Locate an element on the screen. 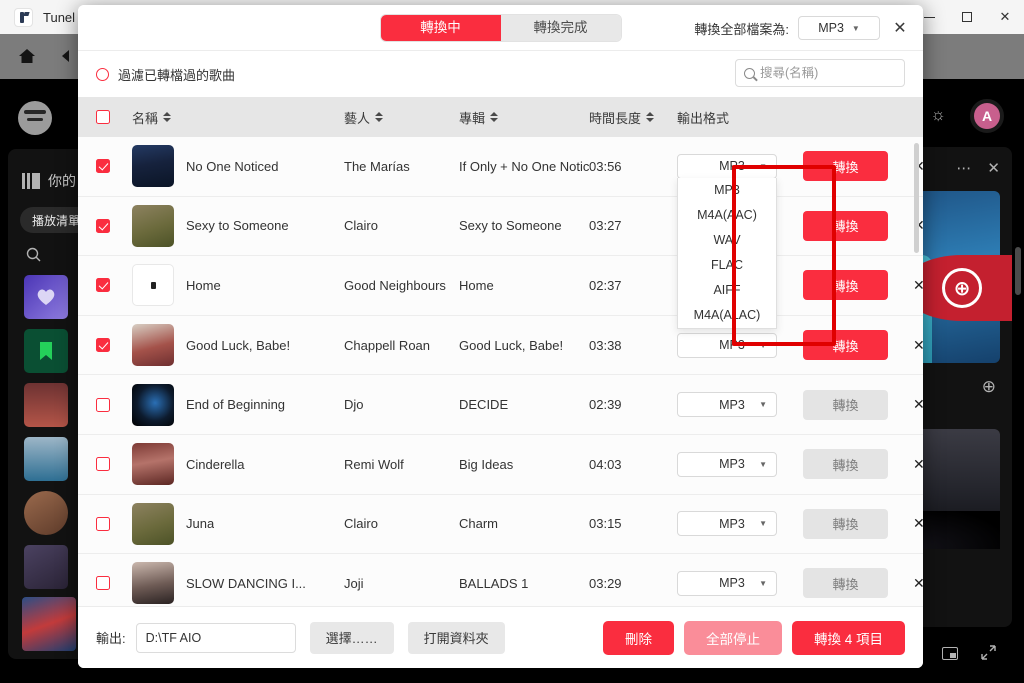 The image size is (1024, 683). format-option: M4A(ALAC) is located at coordinates (727, 315).